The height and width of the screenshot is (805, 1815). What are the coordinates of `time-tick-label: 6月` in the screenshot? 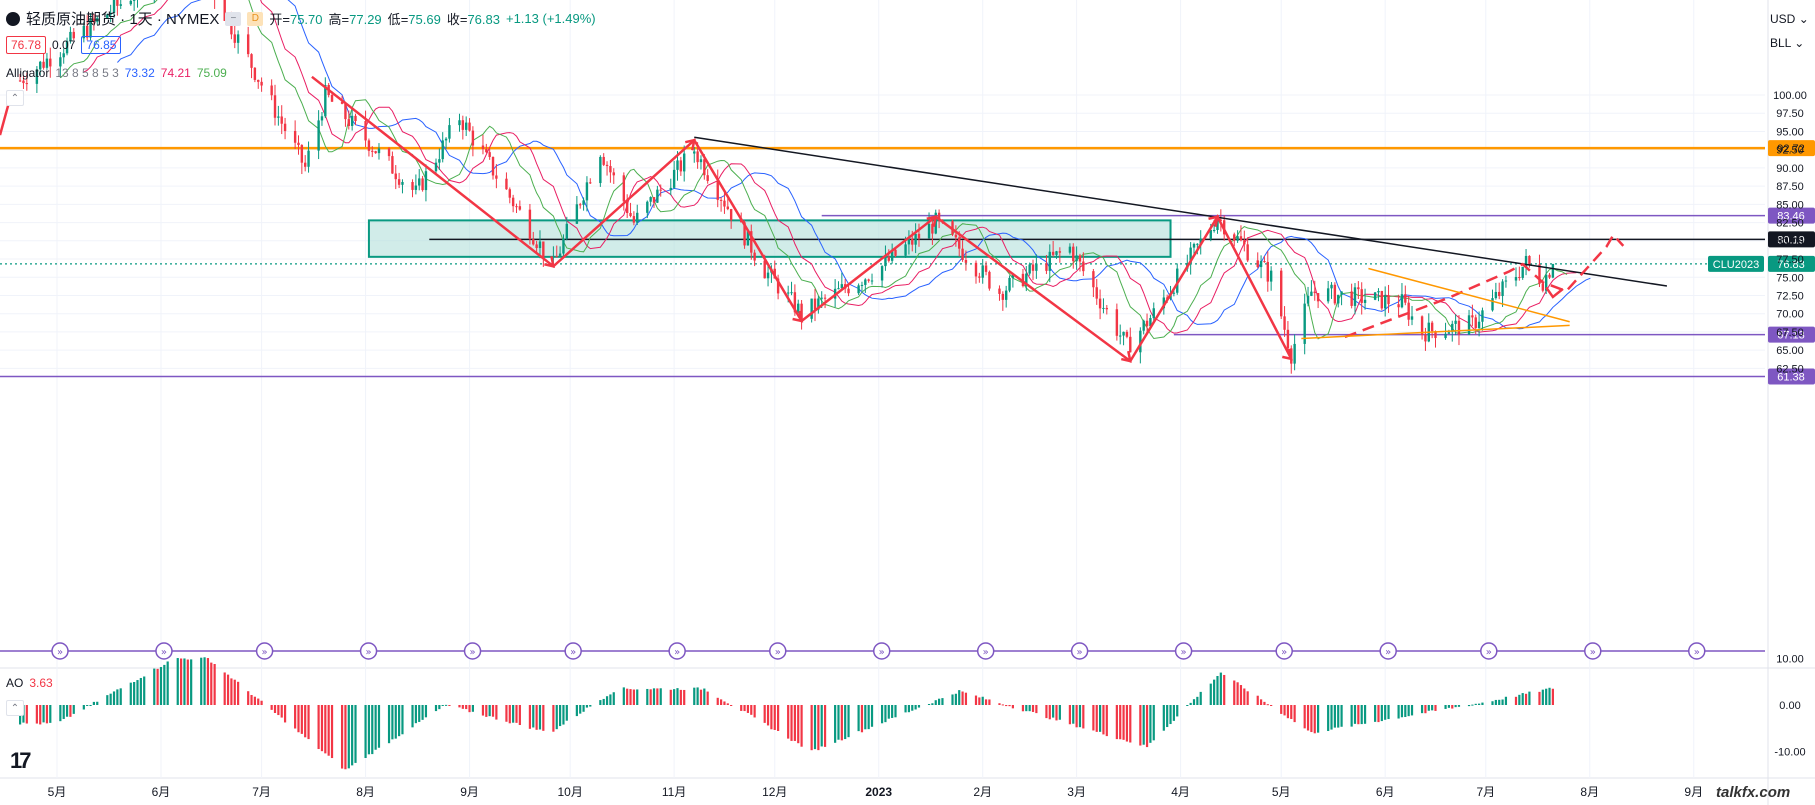 It's located at (1385, 792).